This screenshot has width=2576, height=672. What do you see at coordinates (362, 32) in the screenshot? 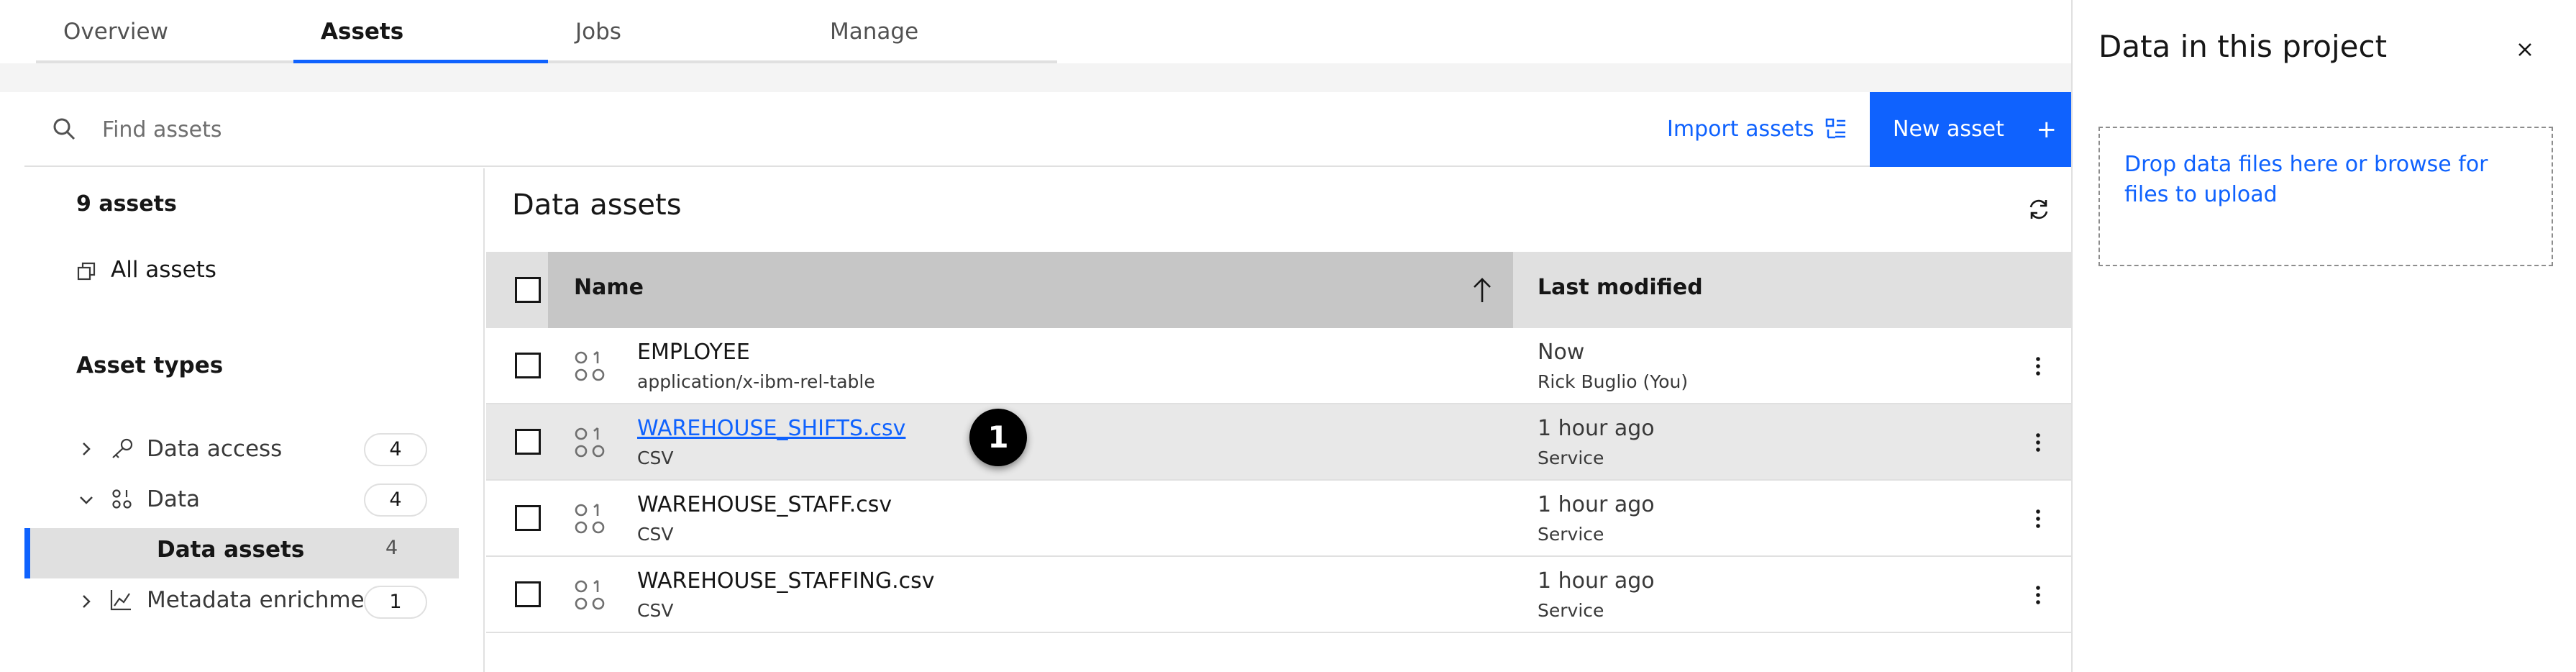
I see `tab-assets-label: Assets` at bounding box center [362, 32].